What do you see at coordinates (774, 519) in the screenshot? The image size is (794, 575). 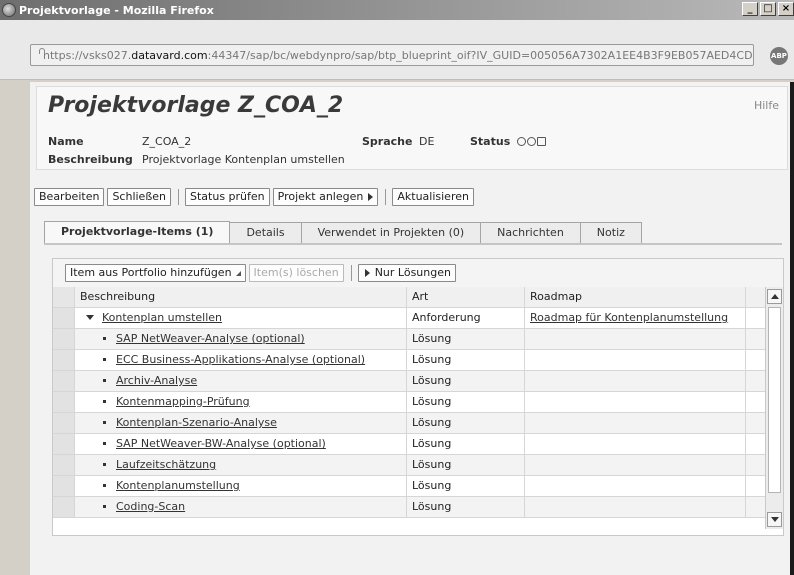 I see `scroll-down-button` at bounding box center [774, 519].